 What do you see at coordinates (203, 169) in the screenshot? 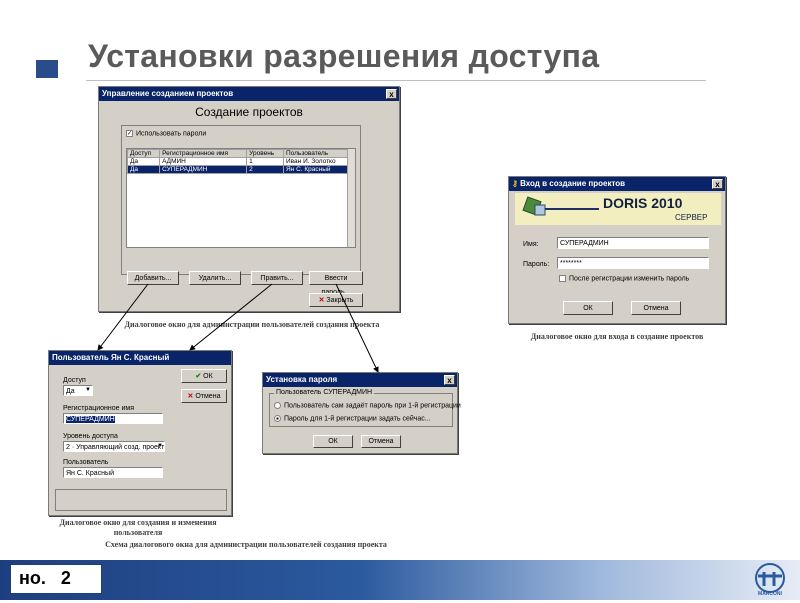
I see `table-cell: СУПЕРАДМИН` at bounding box center [203, 169].